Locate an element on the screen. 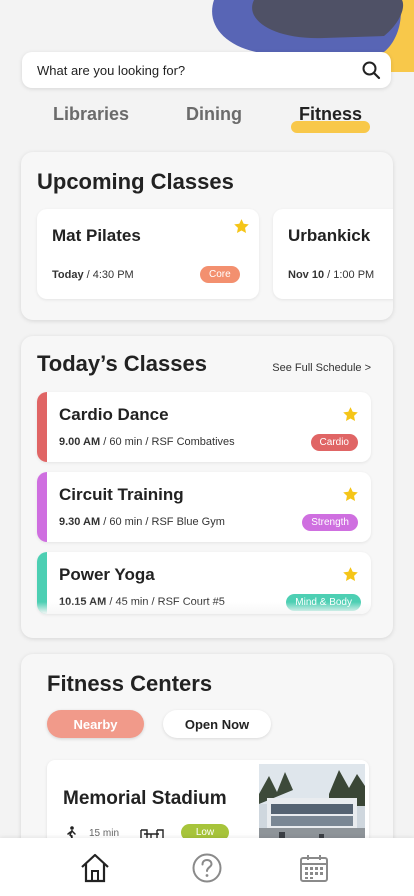 The image size is (414, 896). center-name: Memorial Stadium is located at coordinates (145, 798).